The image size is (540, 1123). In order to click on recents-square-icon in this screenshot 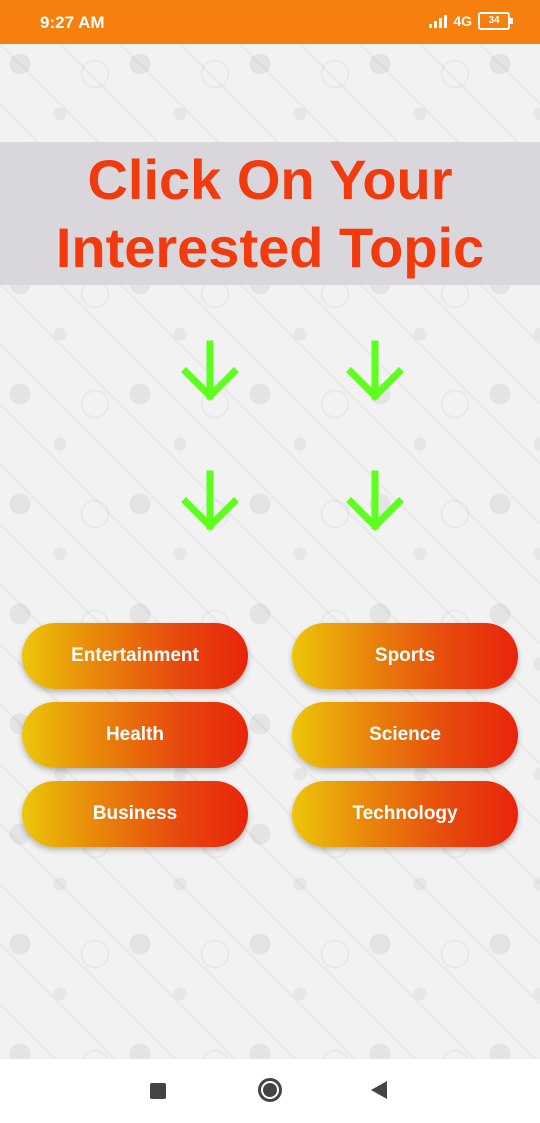, I will do `click(158, 1091)`.